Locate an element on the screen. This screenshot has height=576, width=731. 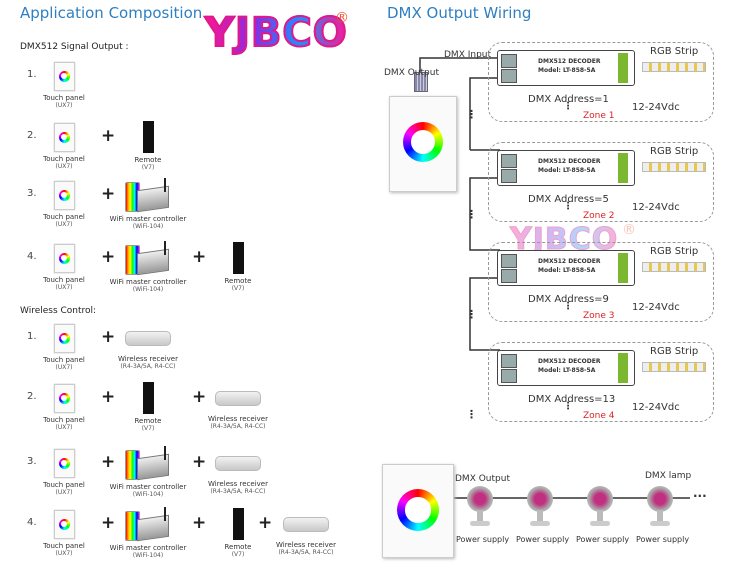
touch-panel-image is located at coordinates (423, 144).